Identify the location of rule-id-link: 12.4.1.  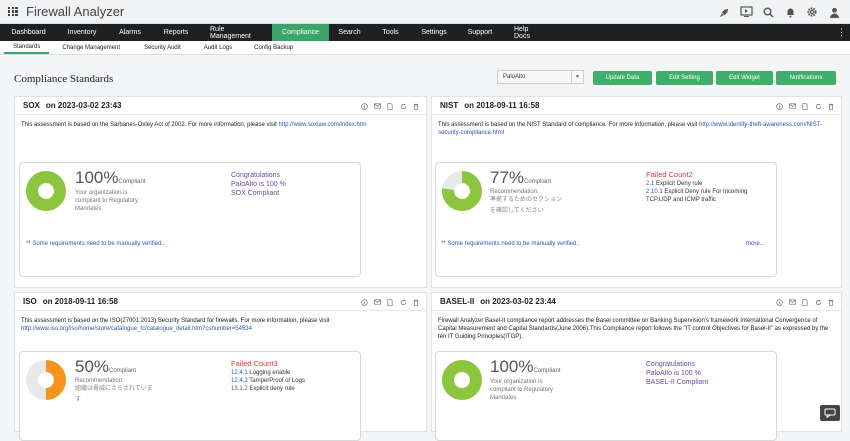
(239, 373).